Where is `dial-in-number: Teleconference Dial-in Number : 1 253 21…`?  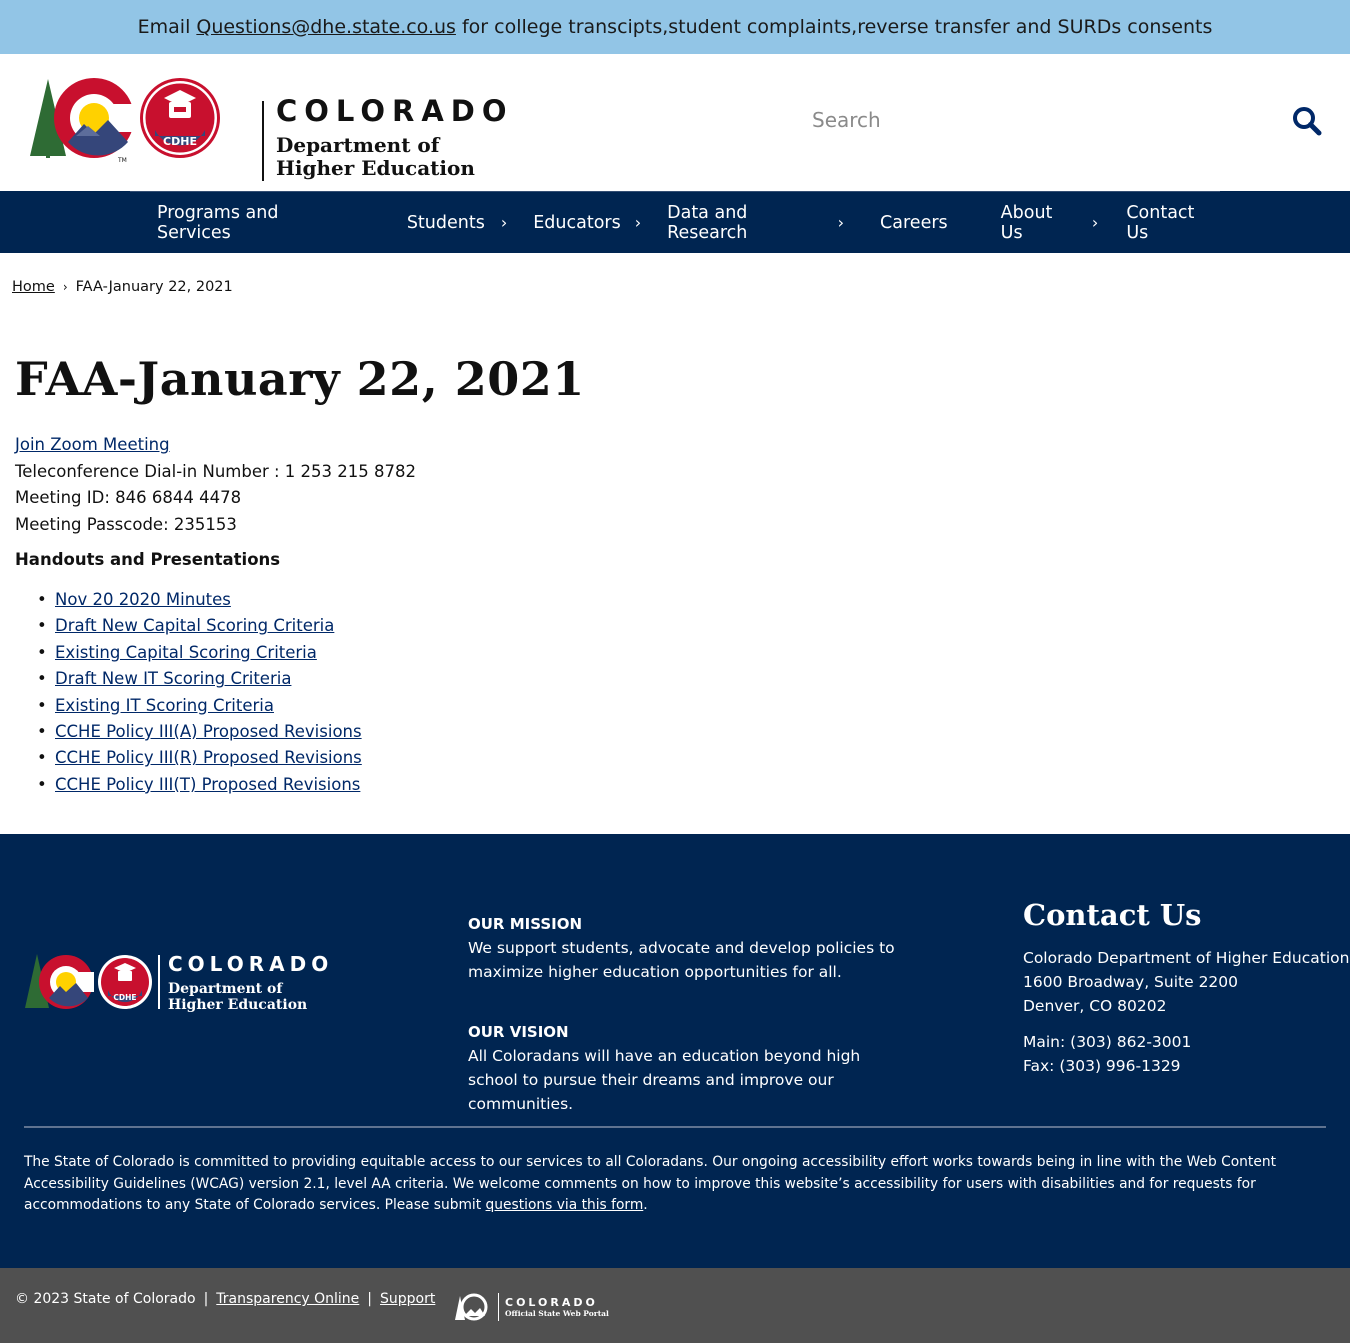 dial-in-number: Teleconference Dial-in Number : 1 253 21… is located at coordinates (216, 471).